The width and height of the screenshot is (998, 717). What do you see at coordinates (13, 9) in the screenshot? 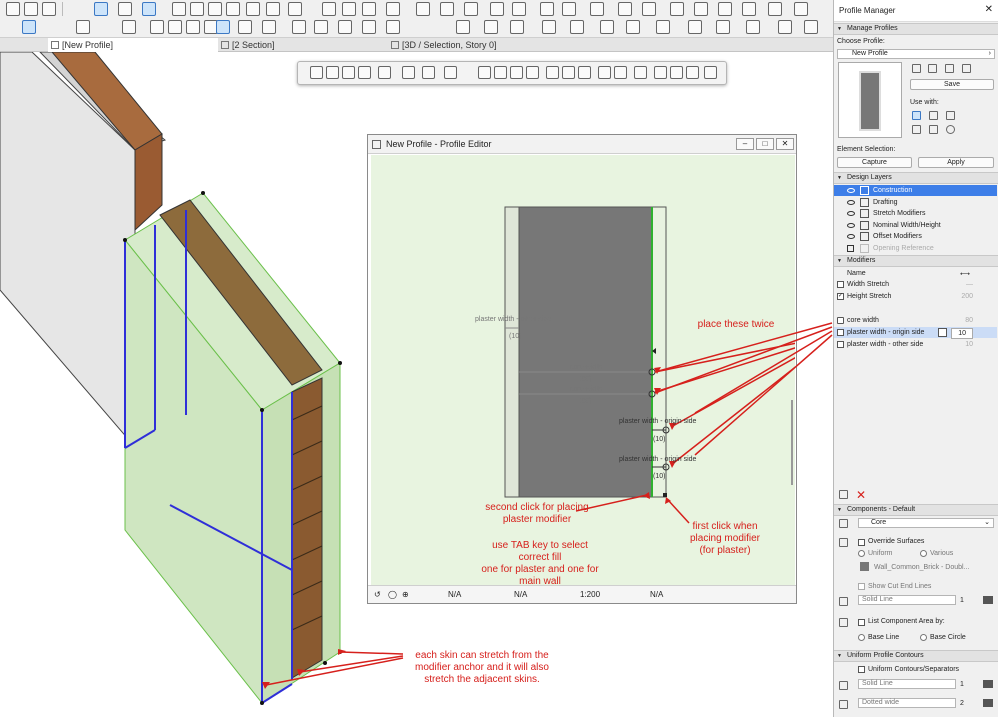
I see `arrow-tool-icon` at bounding box center [13, 9].